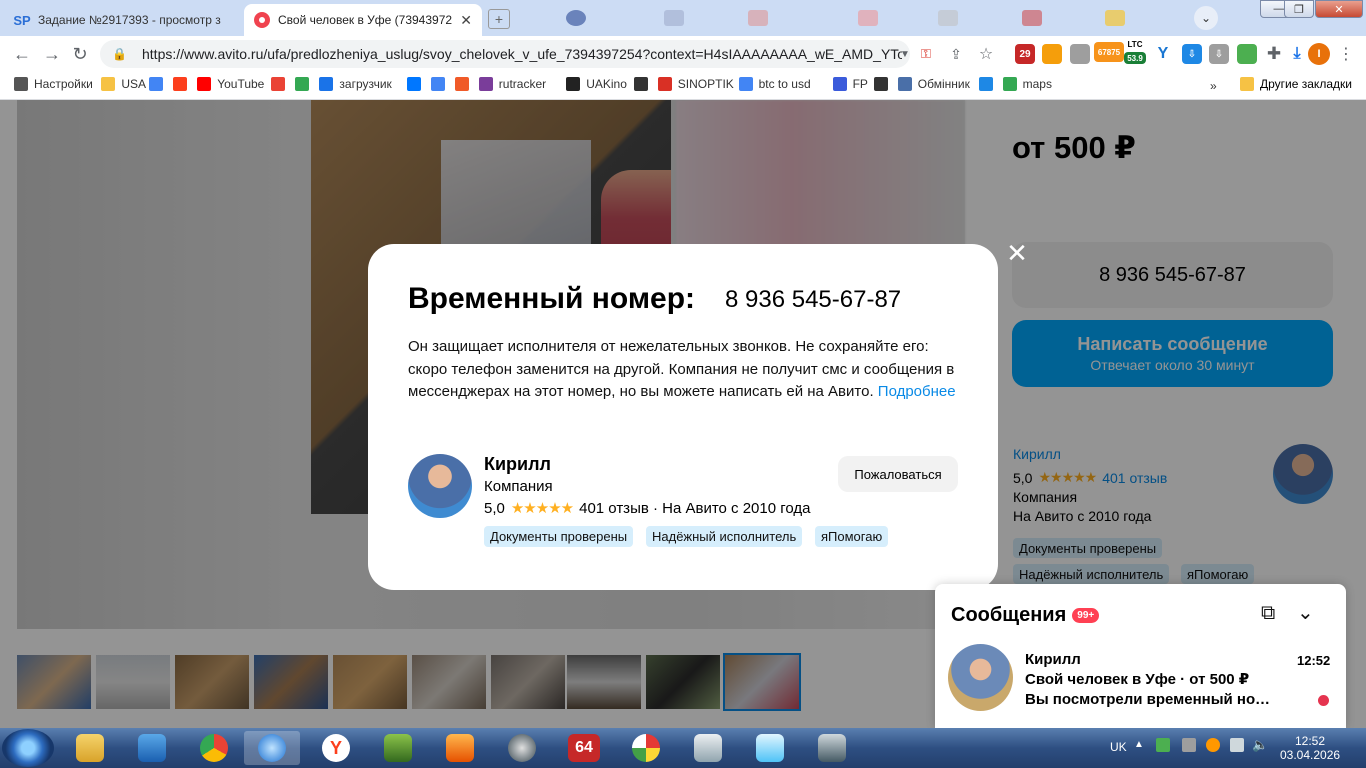  I want to click on modal-seller-avatar, so click(440, 486).